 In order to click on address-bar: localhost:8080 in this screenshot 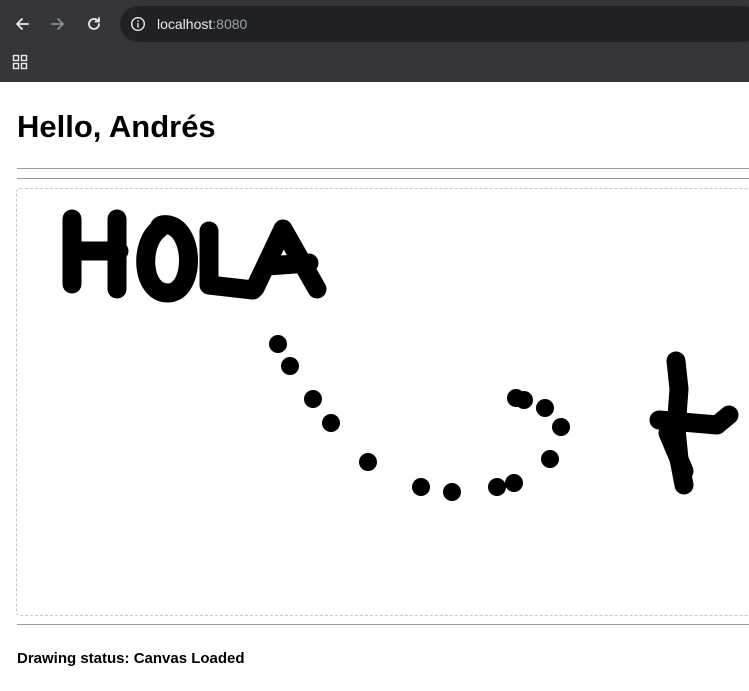, I will do `click(434, 24)`.